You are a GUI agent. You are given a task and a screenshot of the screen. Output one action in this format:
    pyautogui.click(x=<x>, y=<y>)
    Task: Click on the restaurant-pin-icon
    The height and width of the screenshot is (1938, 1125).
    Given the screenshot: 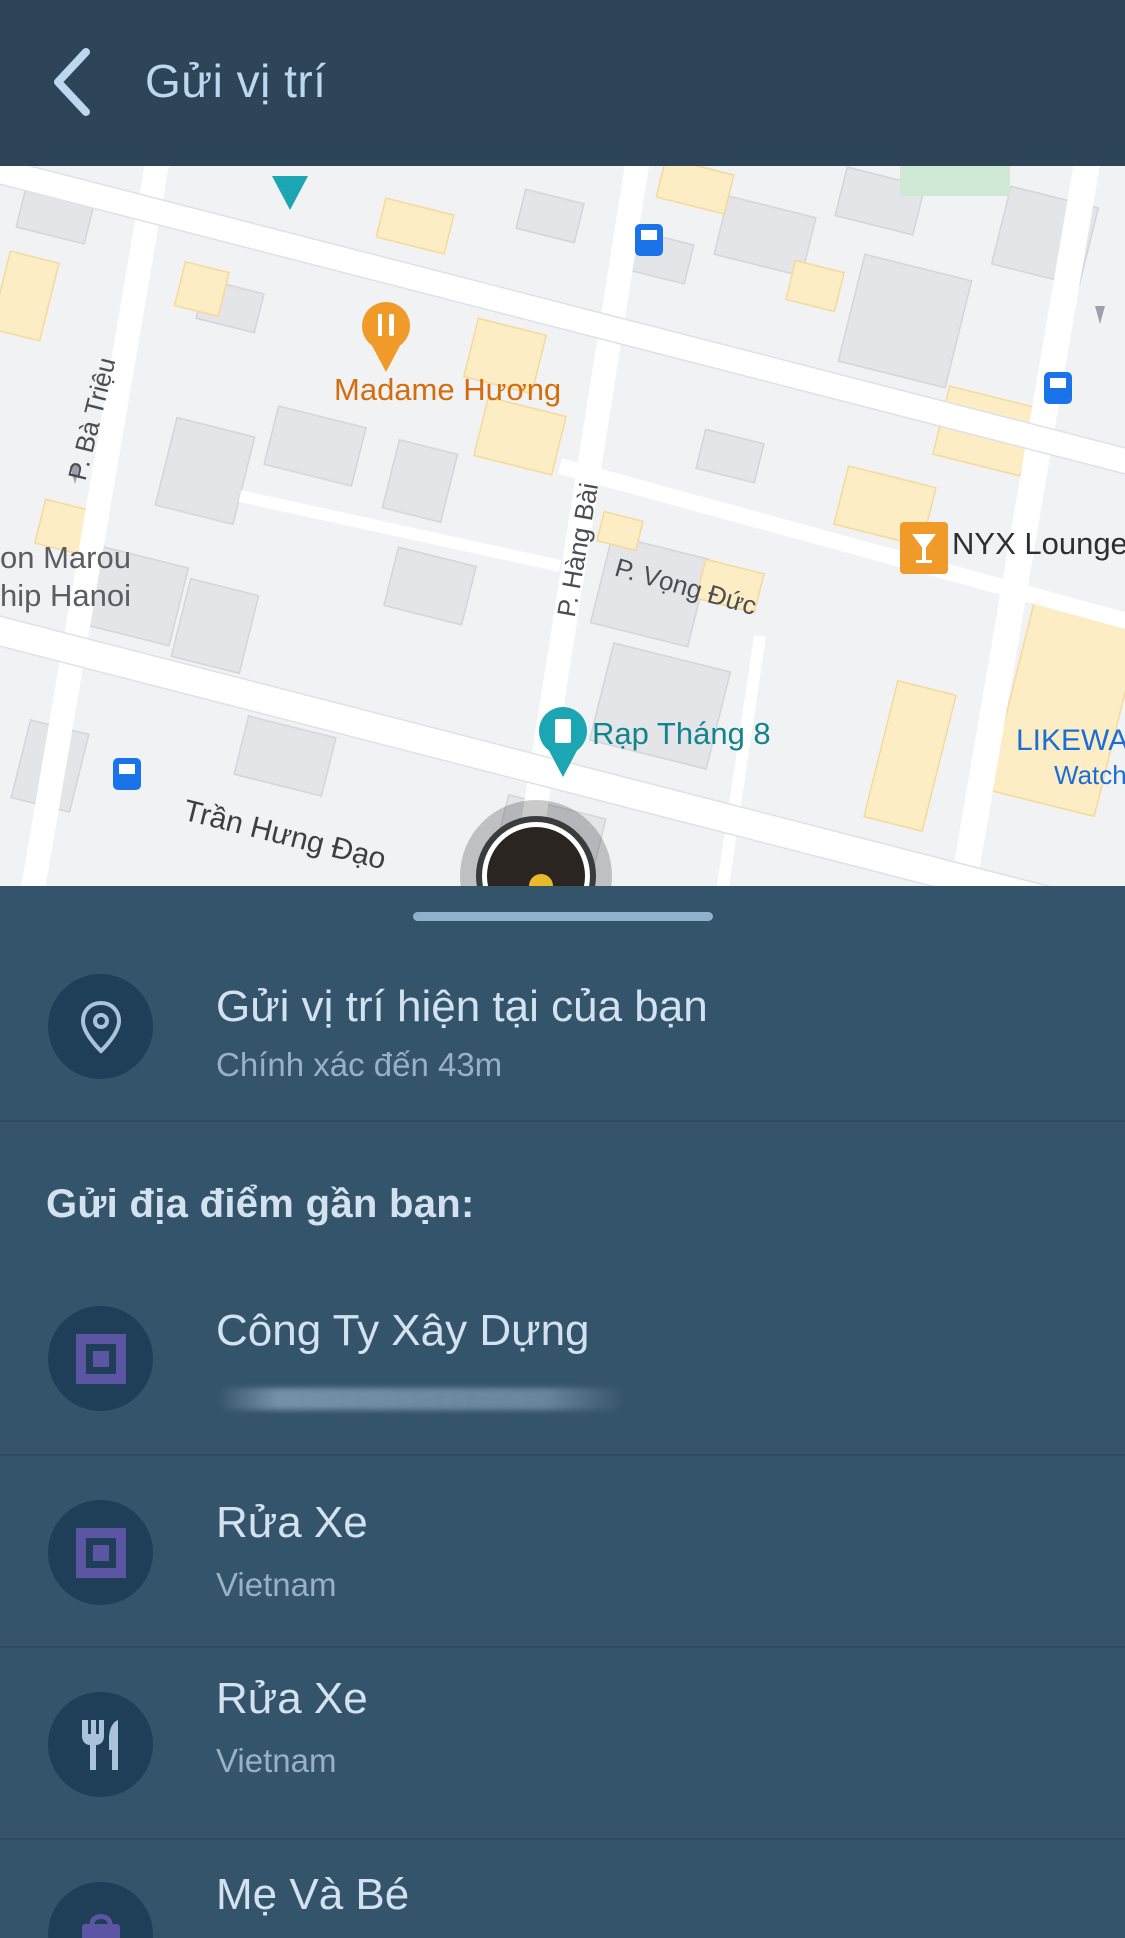 What is the action you would take?
    pyautogui.click(x=386, y=337)
    